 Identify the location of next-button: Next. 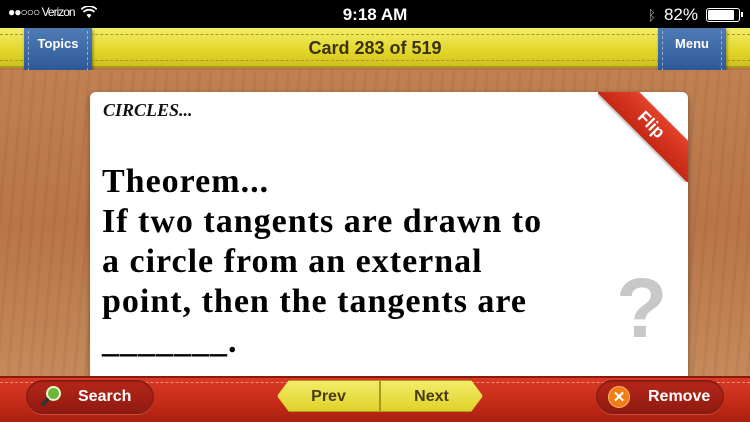
(431, 396).